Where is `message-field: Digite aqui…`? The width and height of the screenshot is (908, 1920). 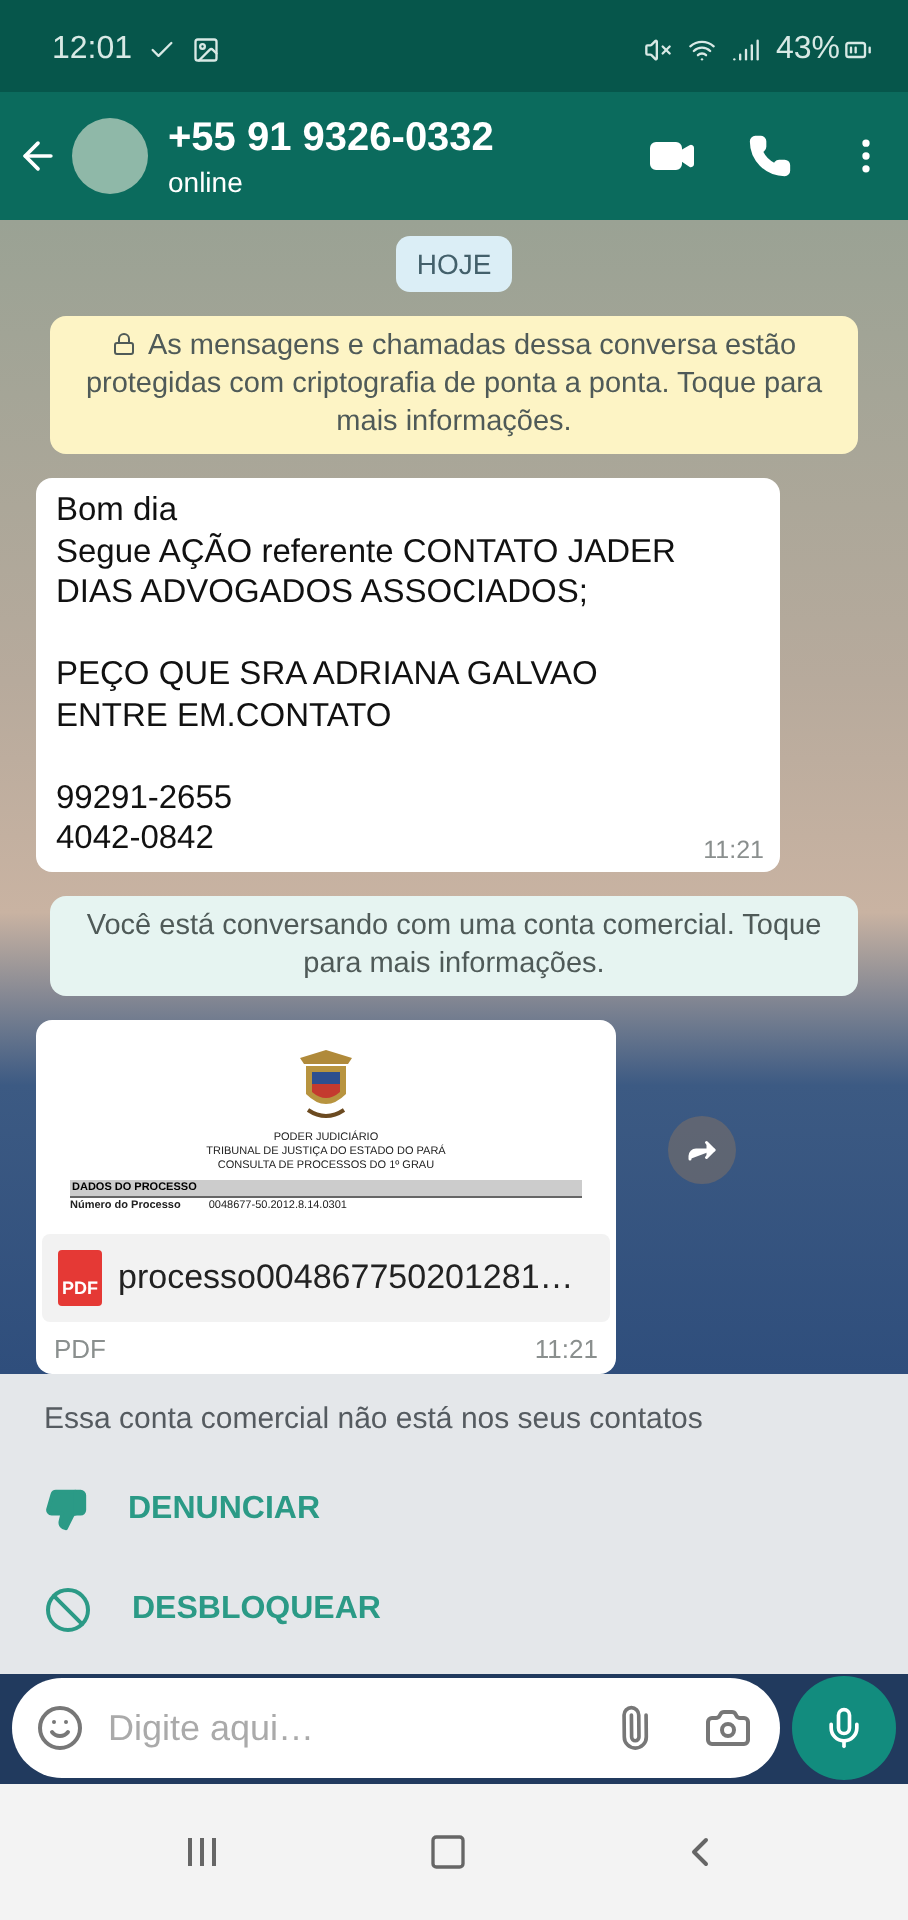
message-field: Digite aqui… is located at coordinates (396, 1728).